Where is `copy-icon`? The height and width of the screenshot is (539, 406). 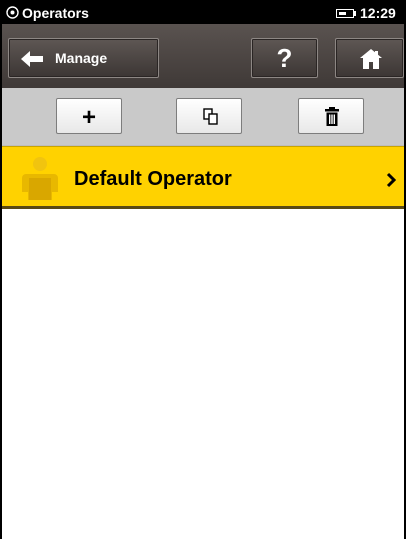
copy-icon is located at coordinates (210, 116).